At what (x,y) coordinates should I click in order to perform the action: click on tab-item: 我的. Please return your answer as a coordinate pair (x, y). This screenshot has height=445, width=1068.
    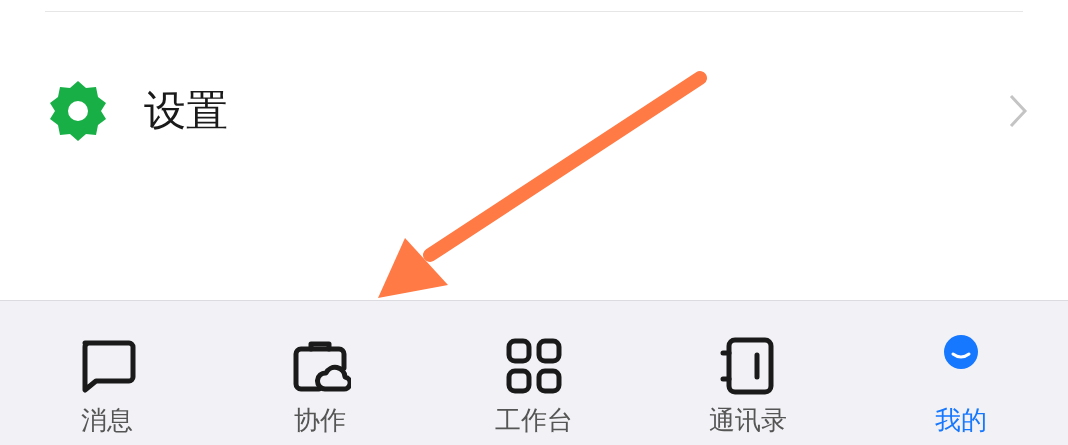
    Looking at the image, I should click on (961, 373).